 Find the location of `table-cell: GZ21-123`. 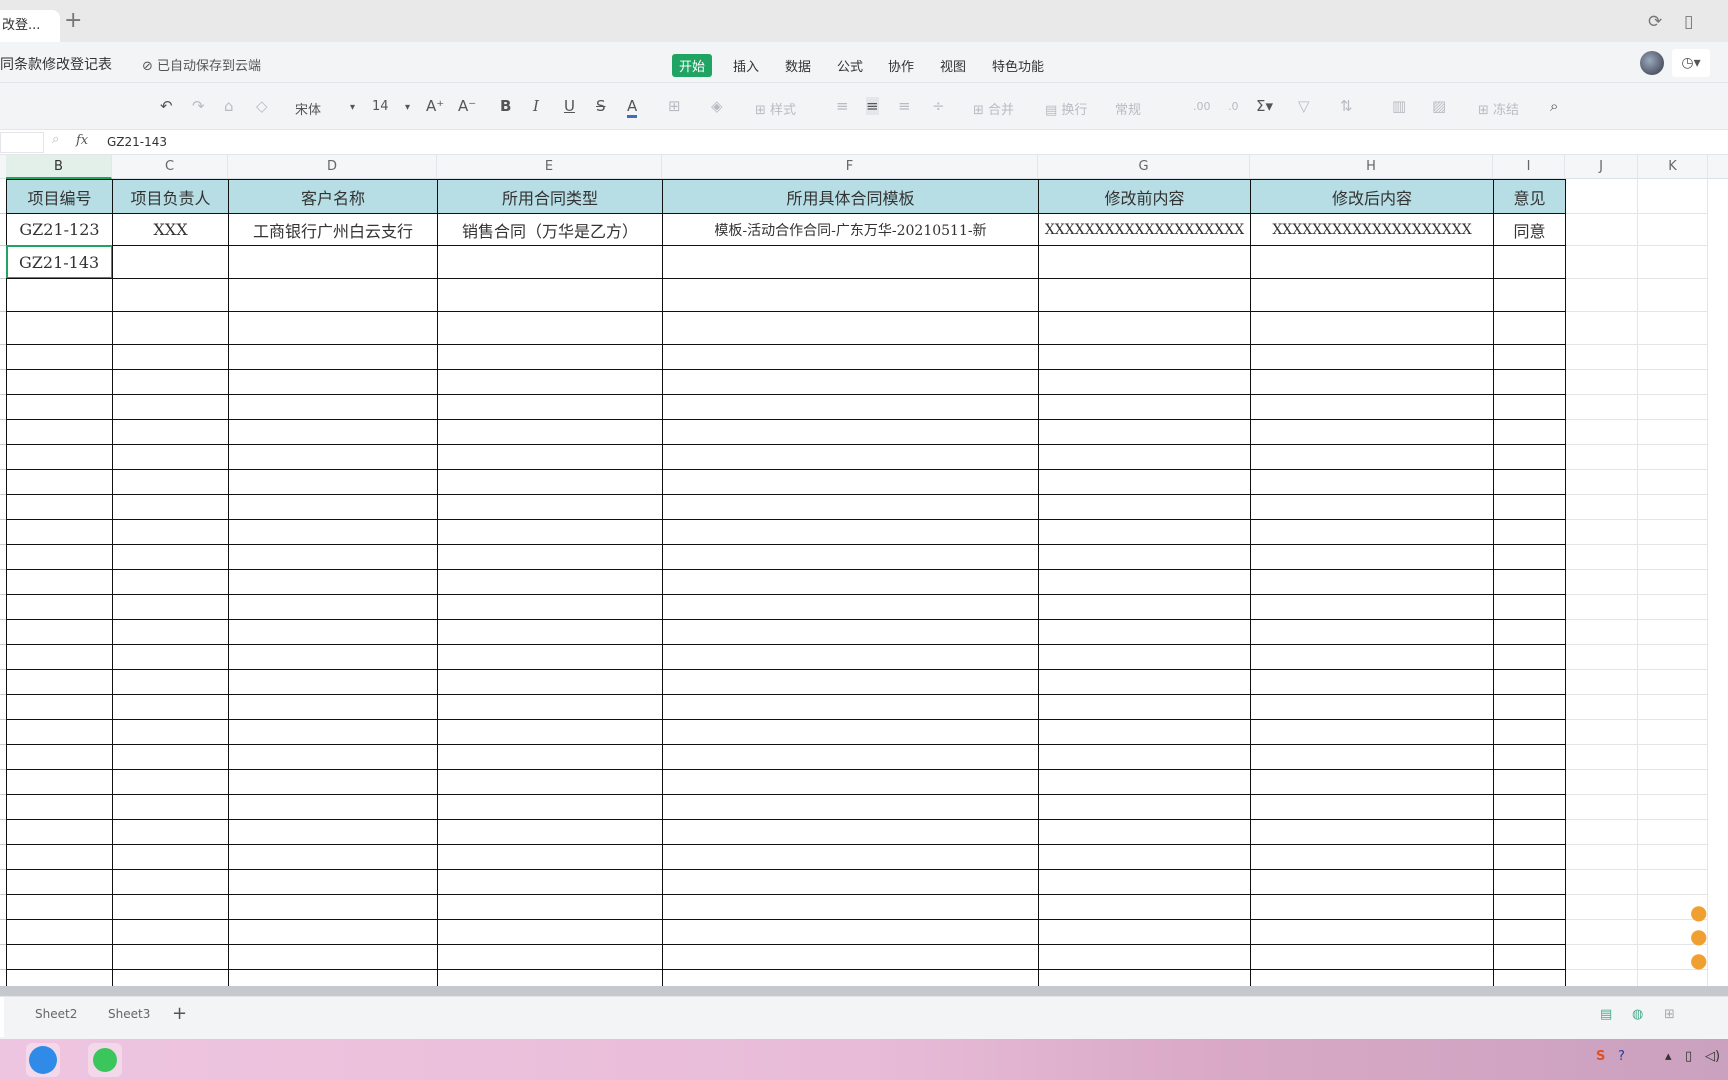

table-cell: GZ21-123 is located at coordinates (59, 229).